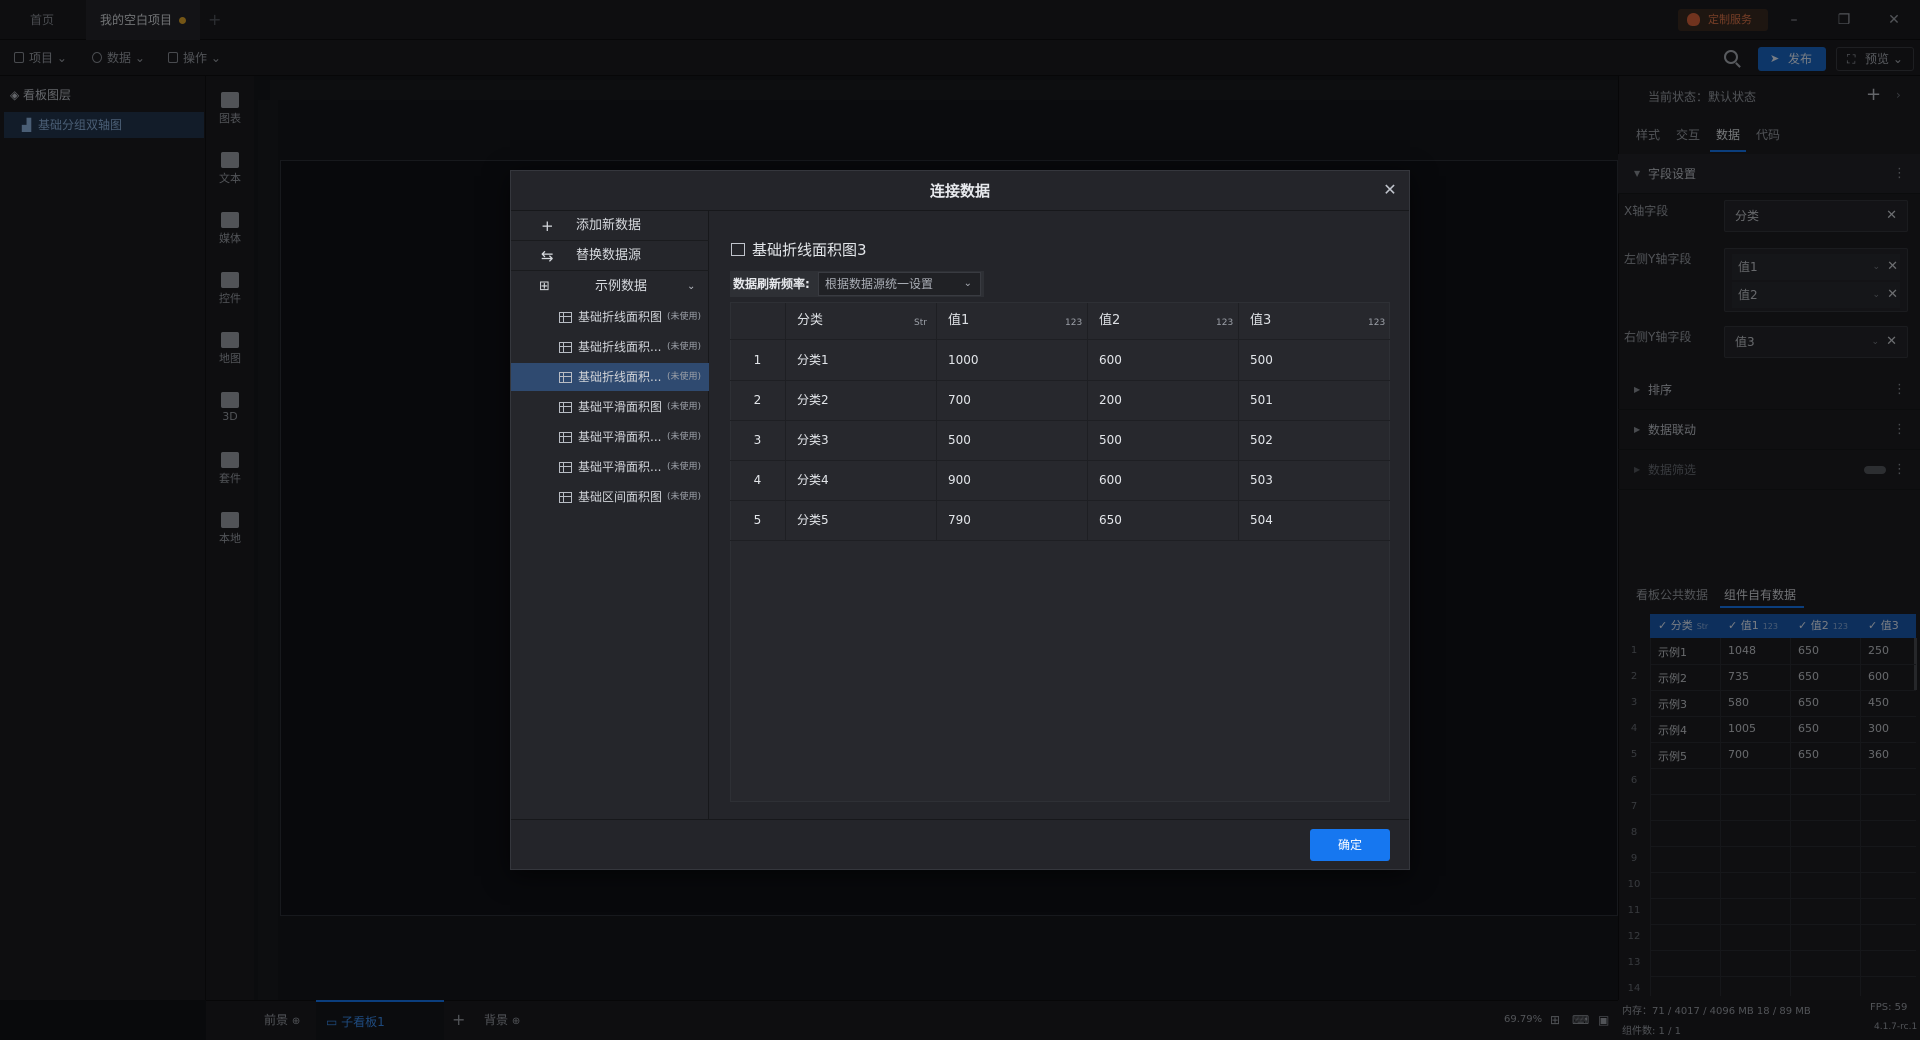 The image size is (1920, 1040). I want to click on swap-icon: ⇆, so click(547, 256).